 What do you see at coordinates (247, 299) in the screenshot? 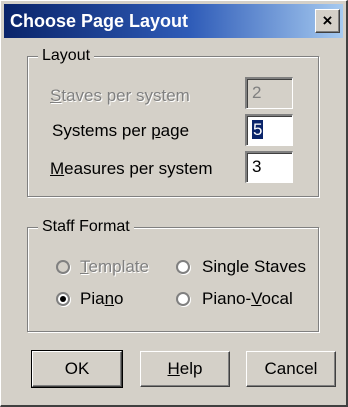
I see `piano-vocal-radio-label: Piano-Vocal` at bounding box center [247, 299].